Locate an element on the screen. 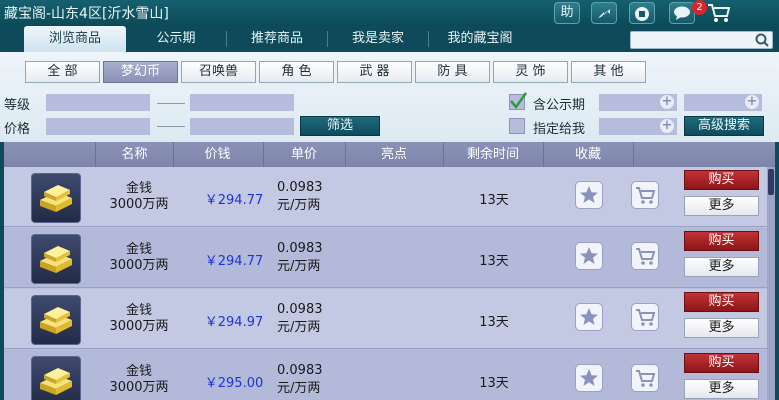 The width and height of the screenshot is (779, 400). stop-icon is located at coordinates (642, 14).